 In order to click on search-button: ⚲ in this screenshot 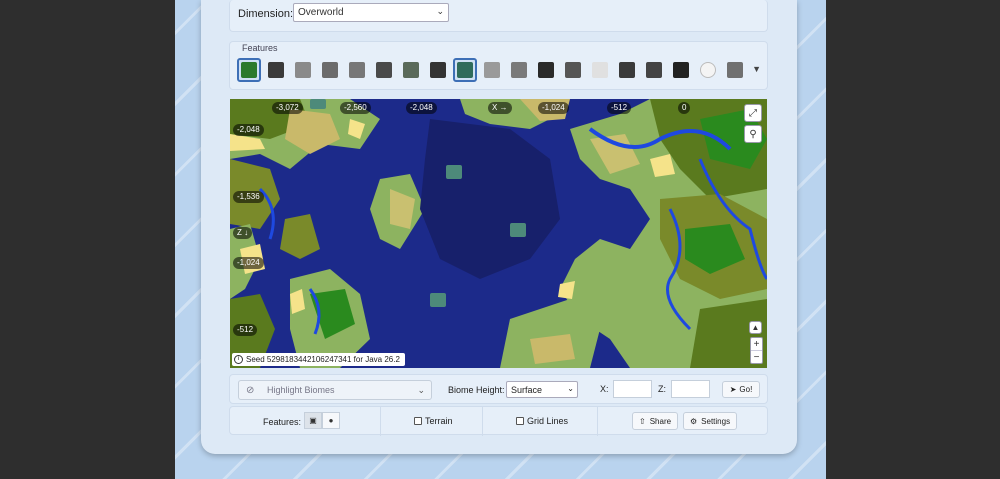, I will do `click(753, 134)`.